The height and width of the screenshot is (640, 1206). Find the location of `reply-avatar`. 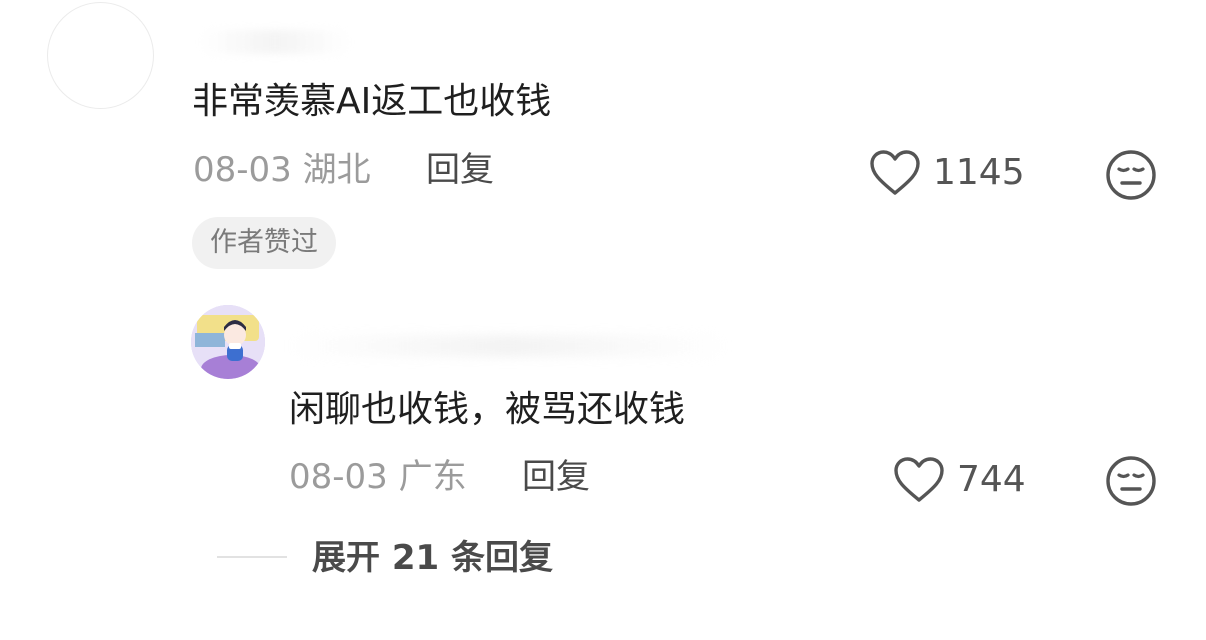

reply-avatar is located at coordinates (228, 342).